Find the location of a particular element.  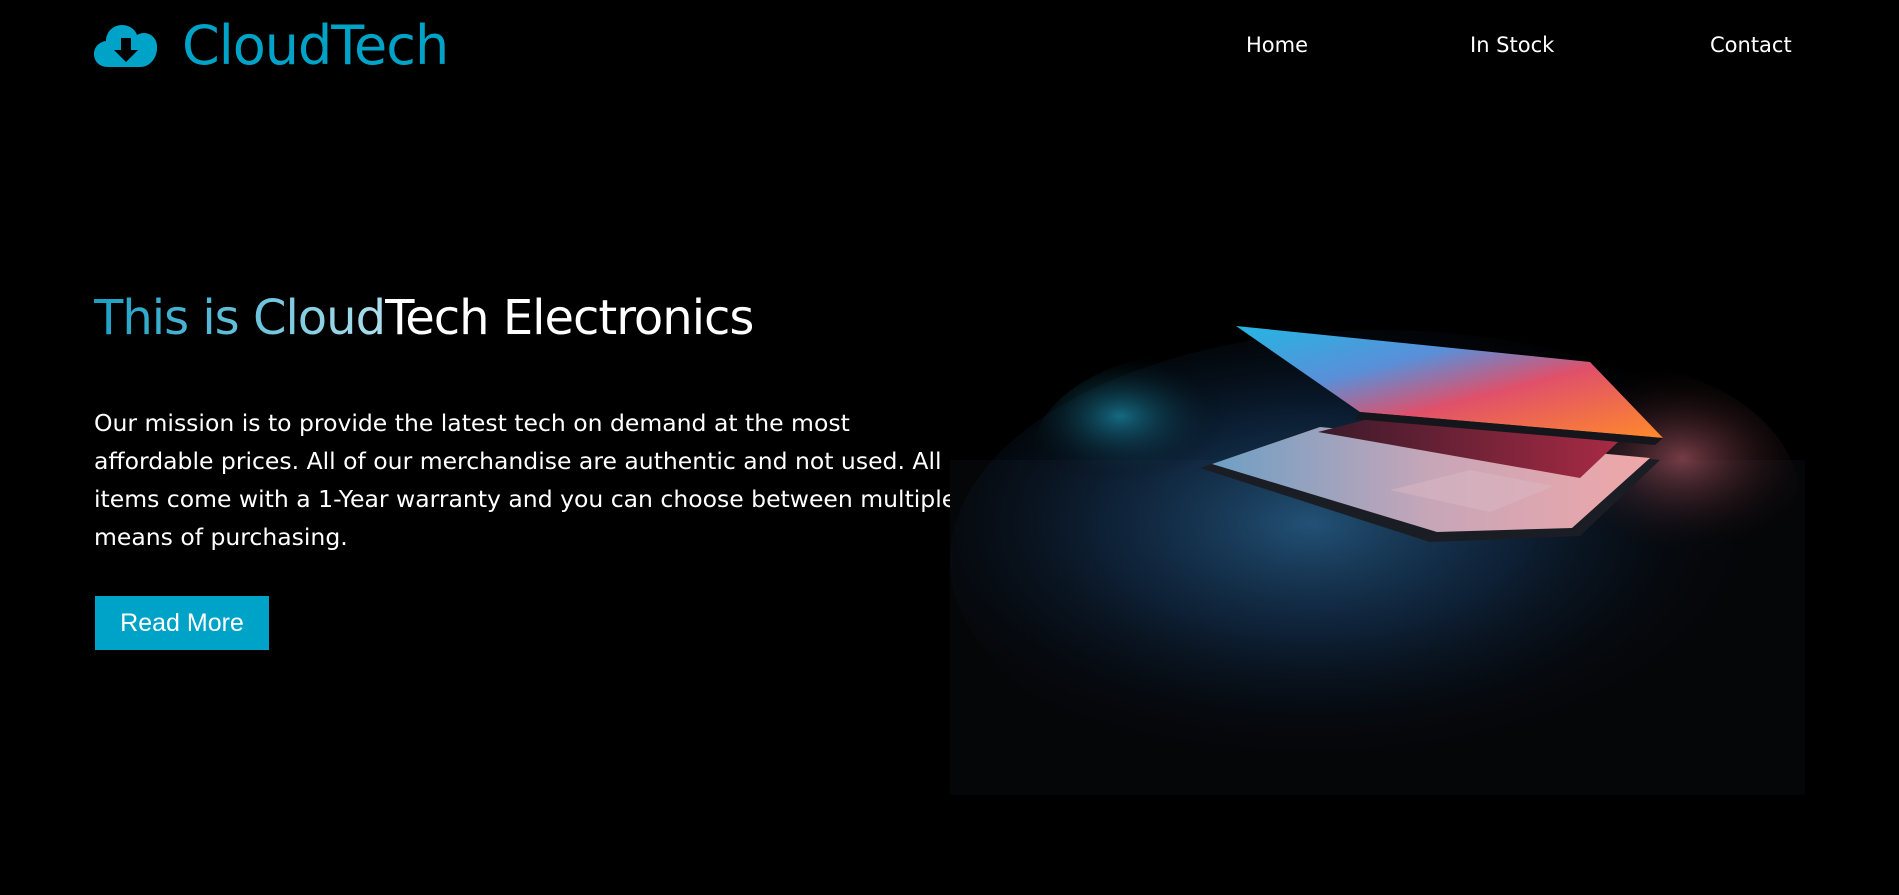

hero-title: This is CloudTech Electronics is located at coordinates (424, 318).